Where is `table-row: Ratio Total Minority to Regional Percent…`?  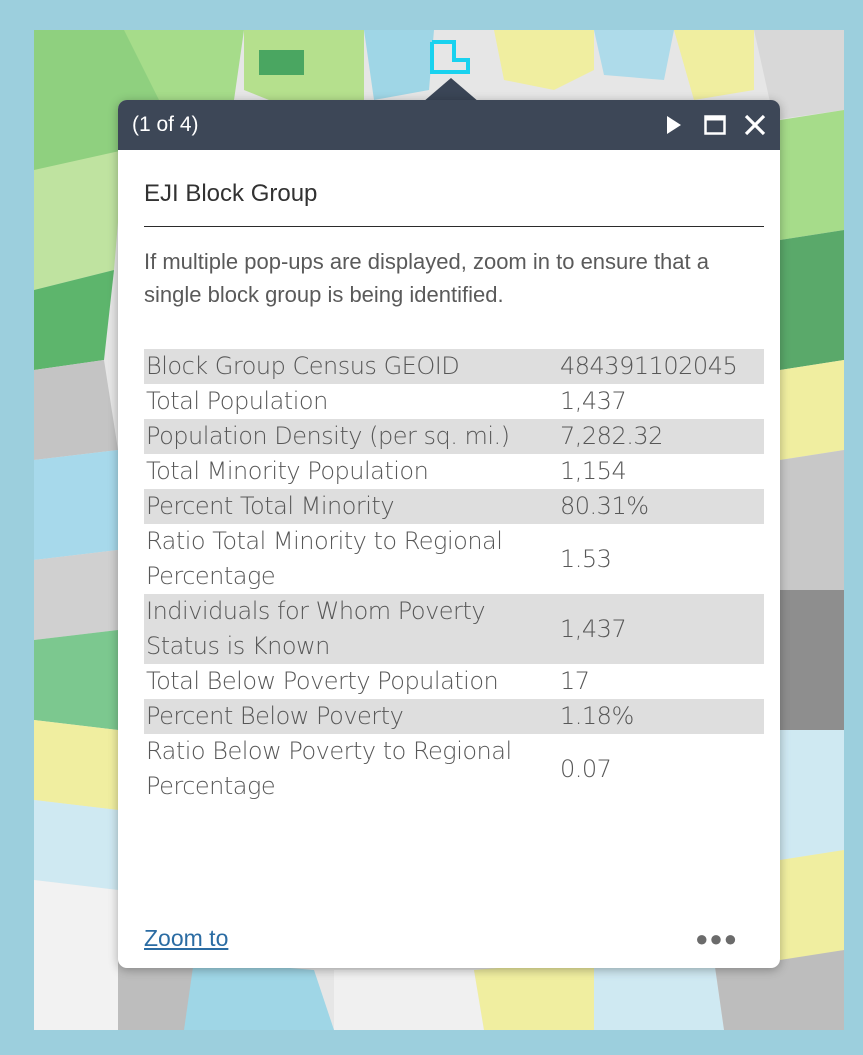 table-row: Ratio Total Minority to Regional Percent… is located at coordinates (454, 559).